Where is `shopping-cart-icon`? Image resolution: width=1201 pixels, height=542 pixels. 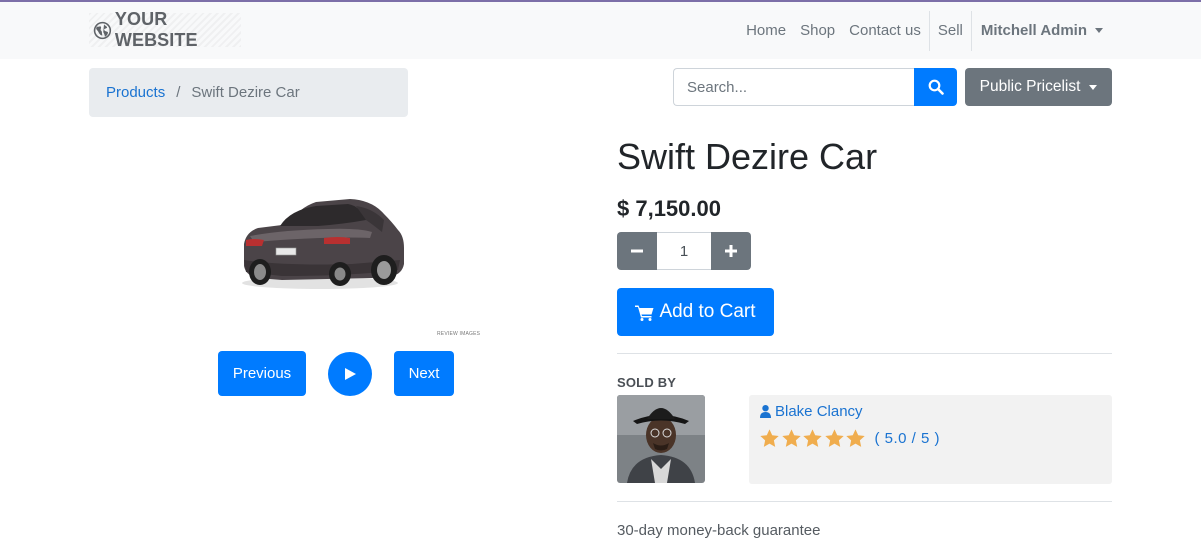 shopping-cart-icon is located at coordinates (644, 313).